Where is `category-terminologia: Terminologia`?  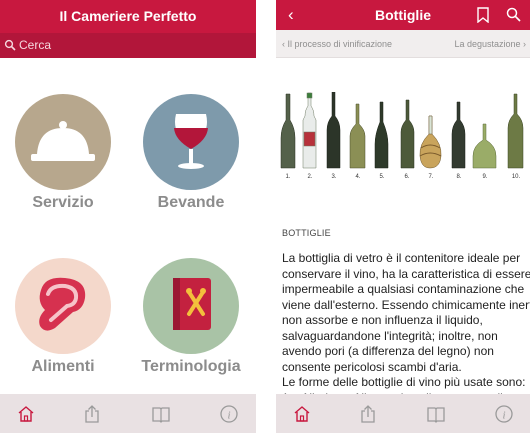
category-terminologia: Terminologia is located at coordinates (191, 317).